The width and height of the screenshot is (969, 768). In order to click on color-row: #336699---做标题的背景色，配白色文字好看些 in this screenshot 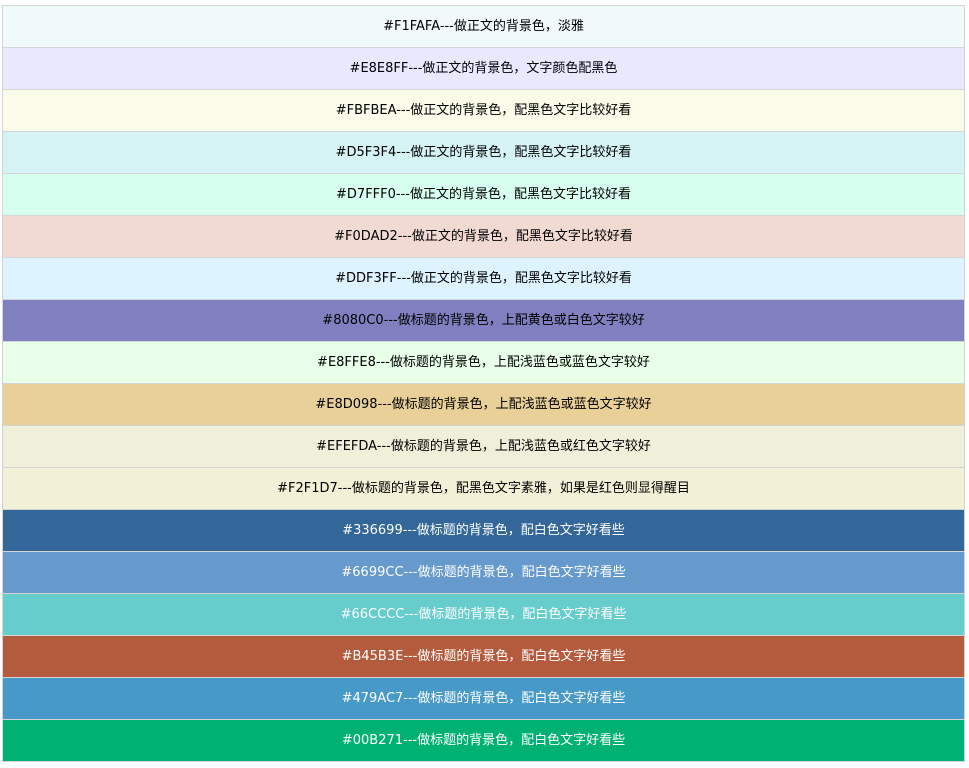, I will do `click(483, 530)`.